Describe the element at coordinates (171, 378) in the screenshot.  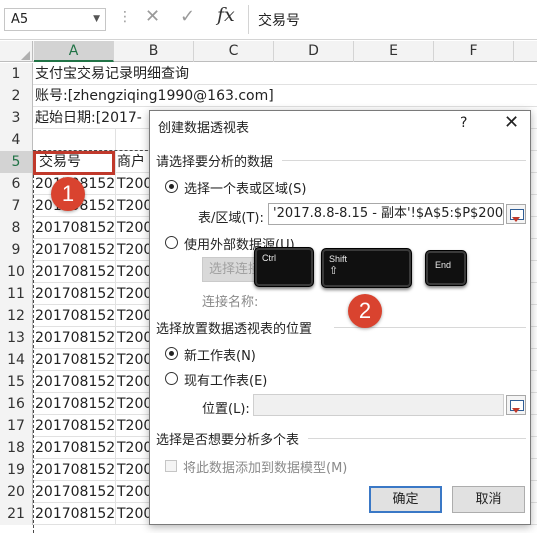
I see `radio-existing-sheet` at that location.